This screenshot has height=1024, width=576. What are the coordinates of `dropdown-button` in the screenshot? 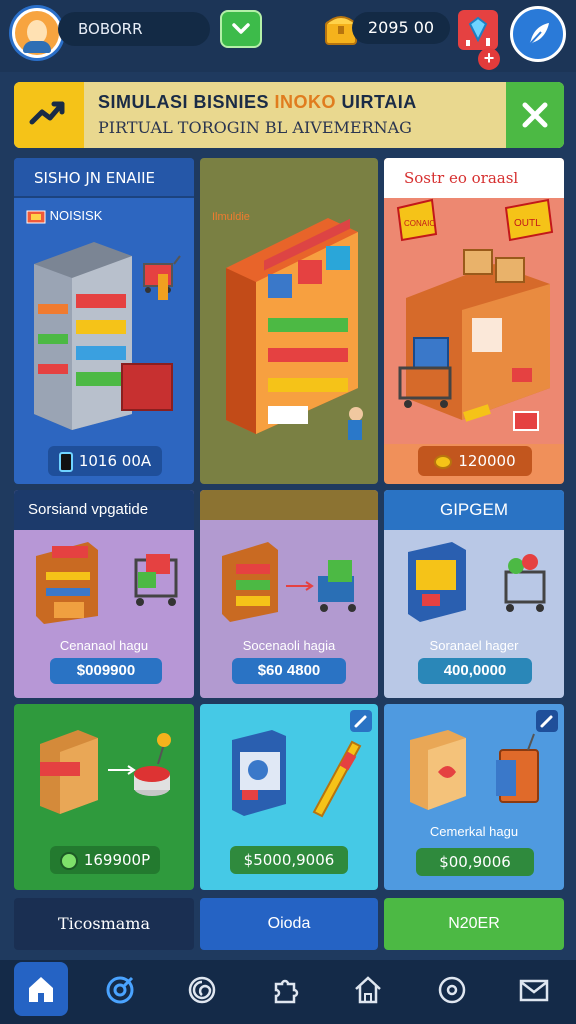 It's located at (241, 29).